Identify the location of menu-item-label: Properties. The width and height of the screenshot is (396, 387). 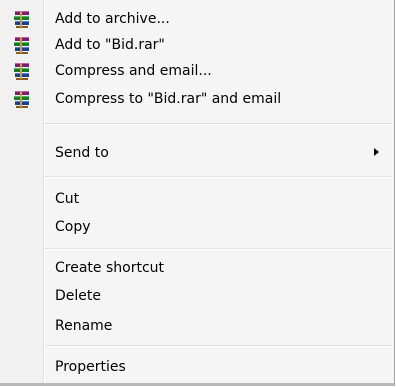
(90, 367).